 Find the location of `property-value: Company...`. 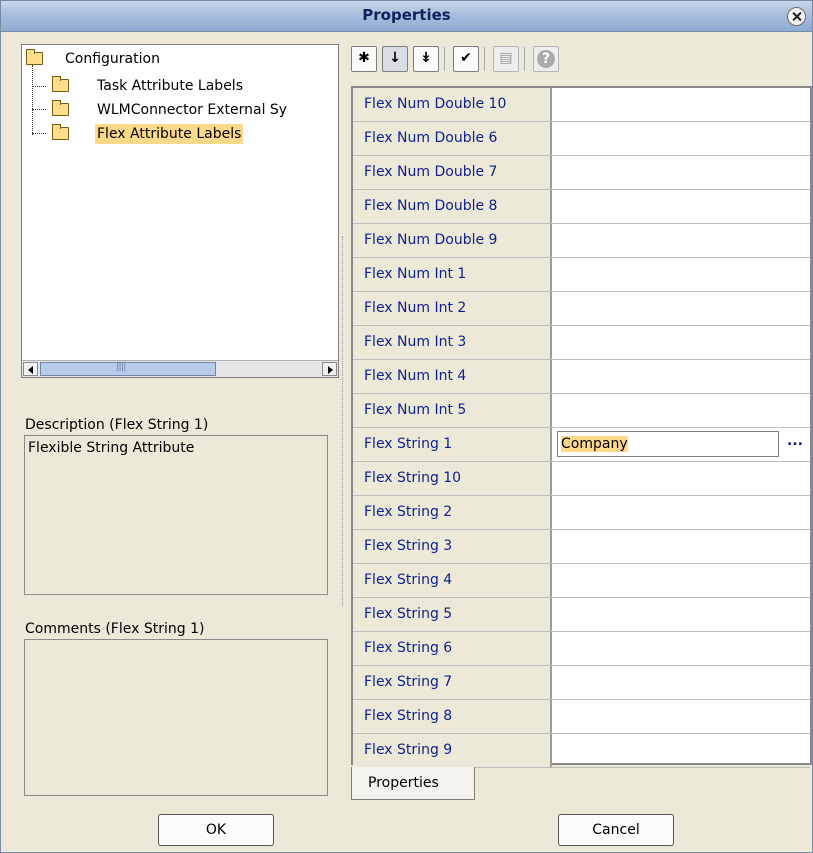

property-value: Company... is located at coordinates (682, 444).